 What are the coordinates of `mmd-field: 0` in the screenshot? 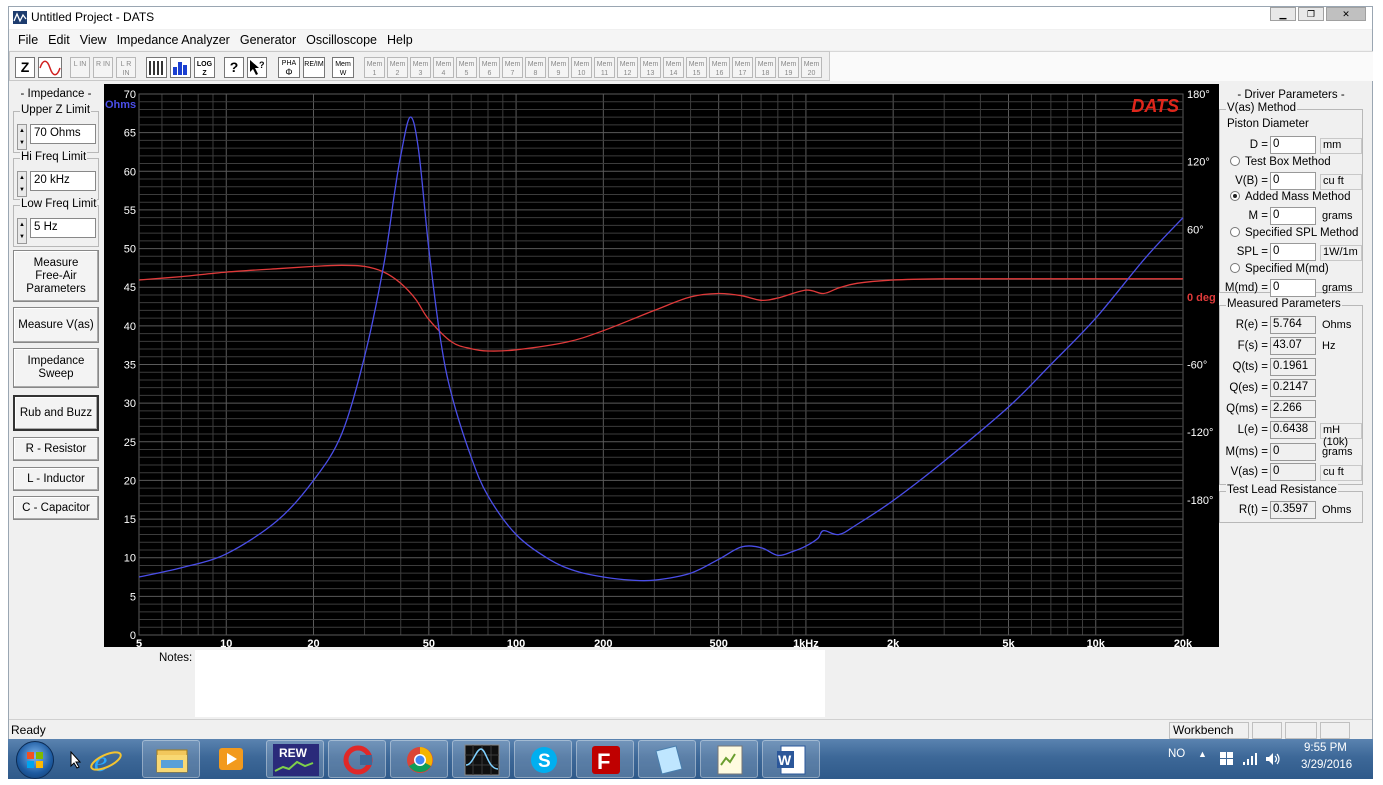 It's located at (1293, 288).